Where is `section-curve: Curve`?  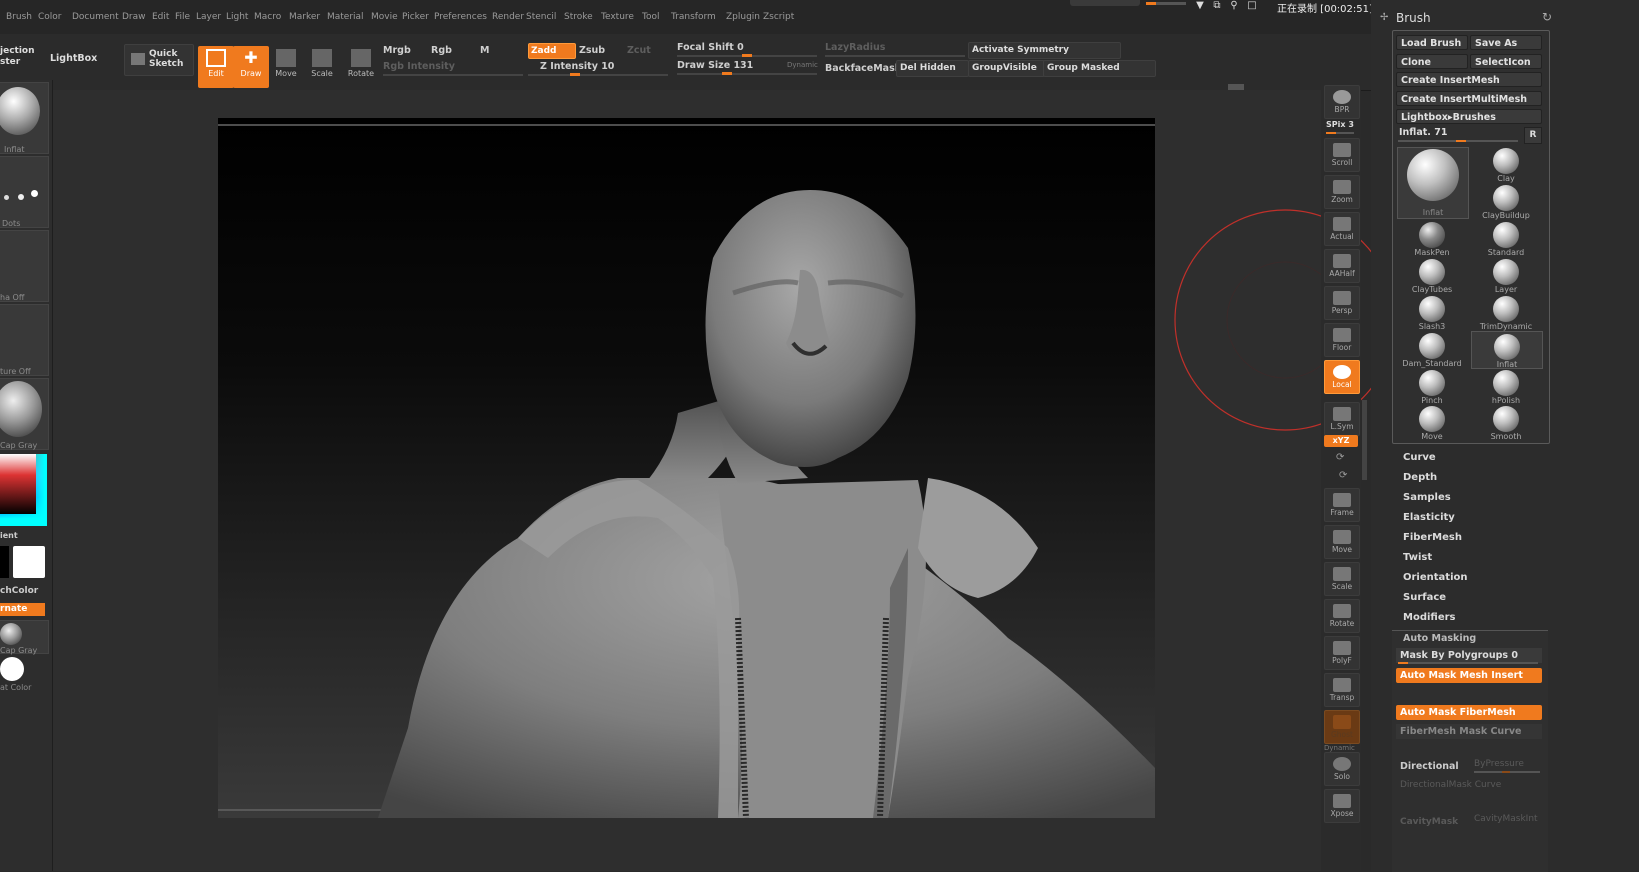 section-curve: Curve is located at coordinates (1419, 457).